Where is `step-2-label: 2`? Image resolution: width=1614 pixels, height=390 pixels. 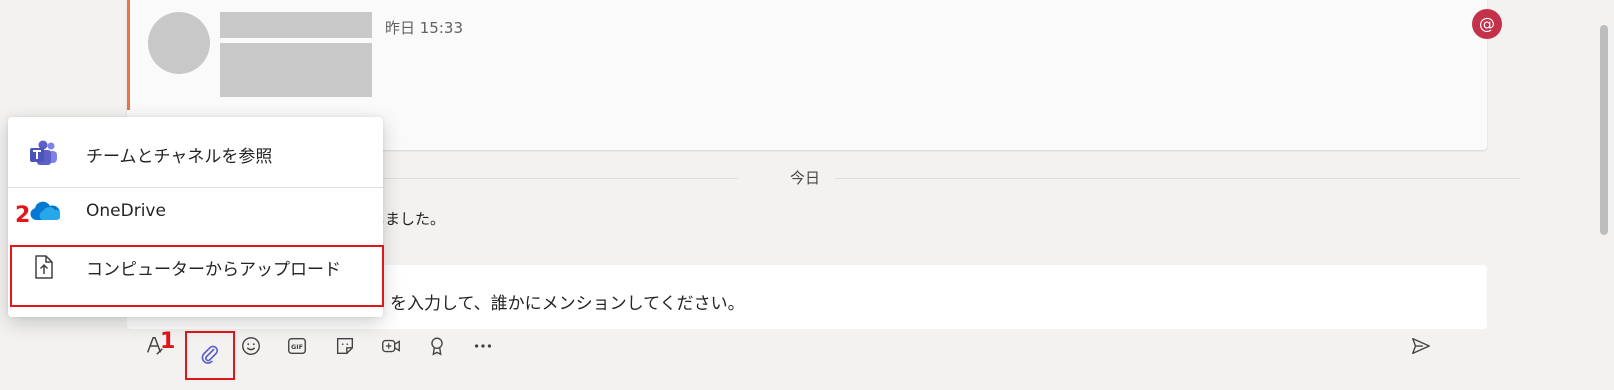 step-2-label: 2 is located at coordinates (23, 215).